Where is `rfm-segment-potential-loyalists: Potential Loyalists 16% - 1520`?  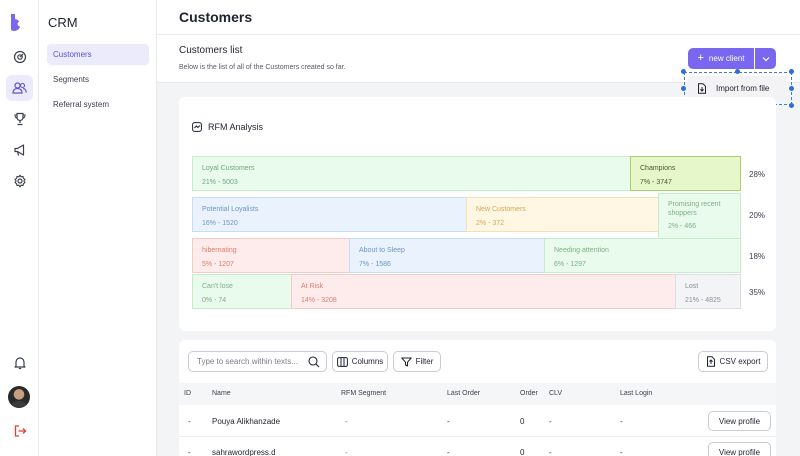
rfm-segment-potential-loyalists: Potential Loyalists 16% - 1520 is located at coordinates (329, 214).